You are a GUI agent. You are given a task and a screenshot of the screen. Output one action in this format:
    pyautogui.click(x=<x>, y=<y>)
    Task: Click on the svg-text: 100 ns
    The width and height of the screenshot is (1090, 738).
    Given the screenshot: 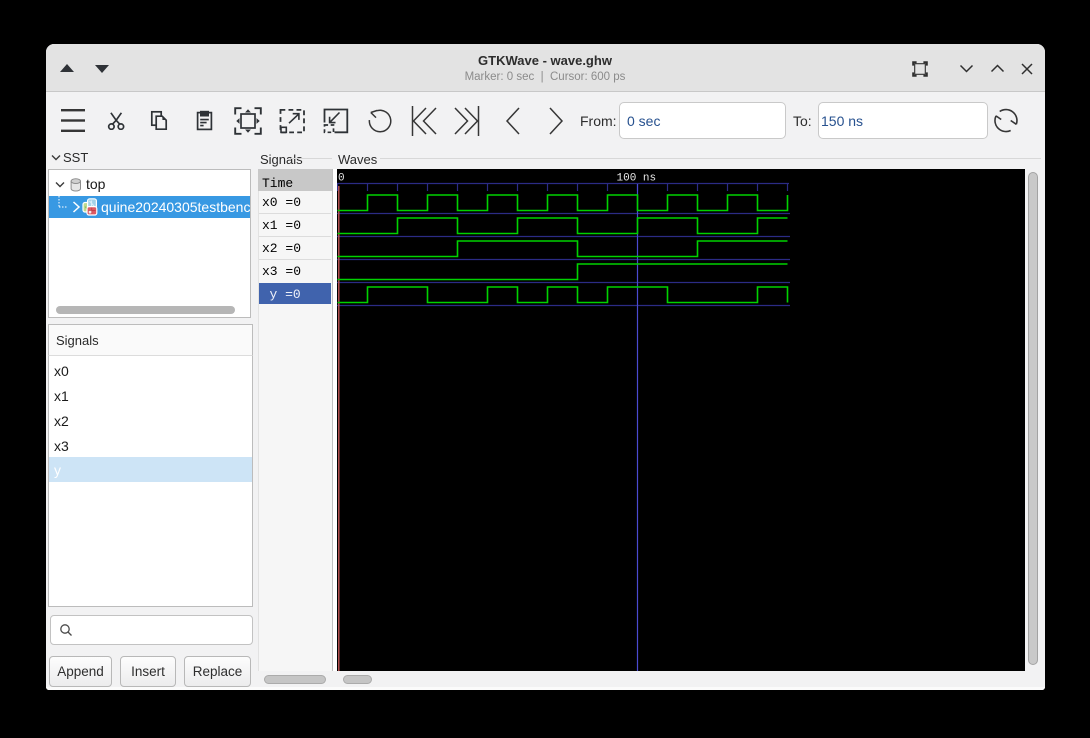 What is the action you would take?
    pyautogui.click(x=637, y=179)
    